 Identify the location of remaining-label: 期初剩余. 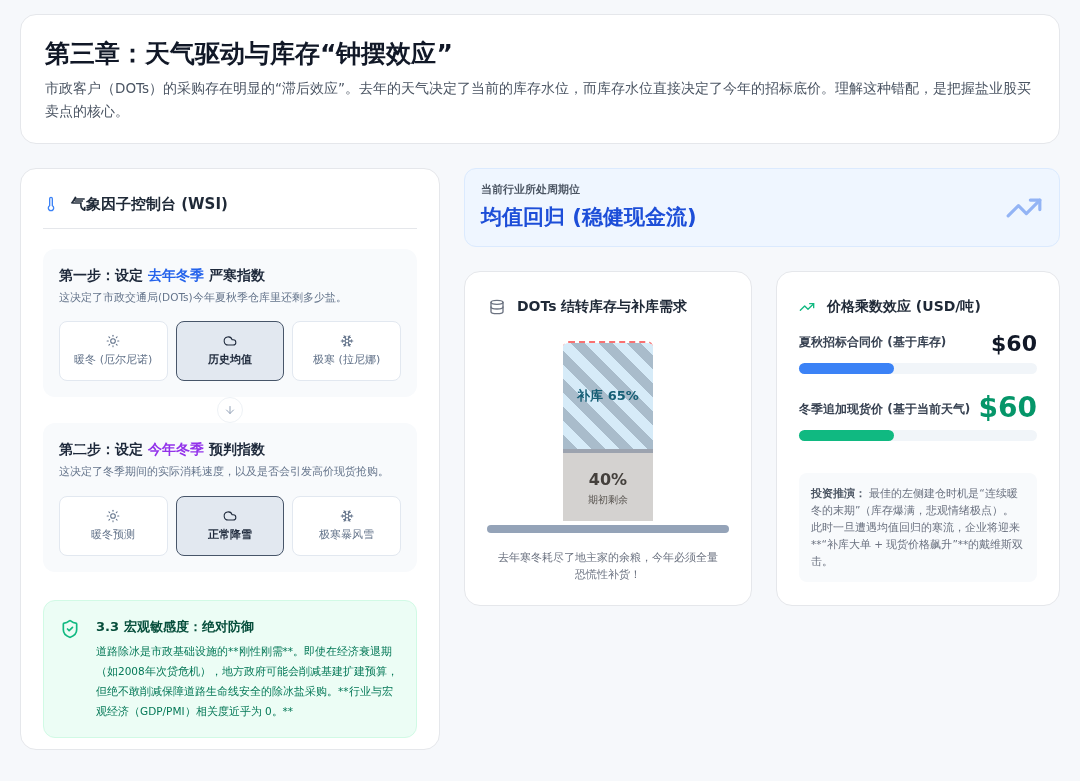
(608, 499).